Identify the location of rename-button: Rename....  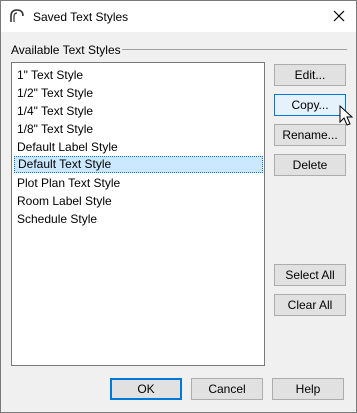
(310, 135).